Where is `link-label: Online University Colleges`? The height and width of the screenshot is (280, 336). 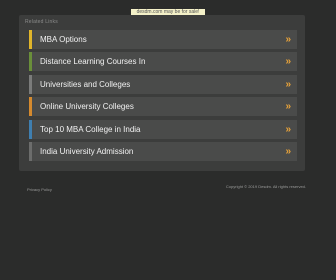 link-label: Online University Colleges is located at coordinates (87, 106).